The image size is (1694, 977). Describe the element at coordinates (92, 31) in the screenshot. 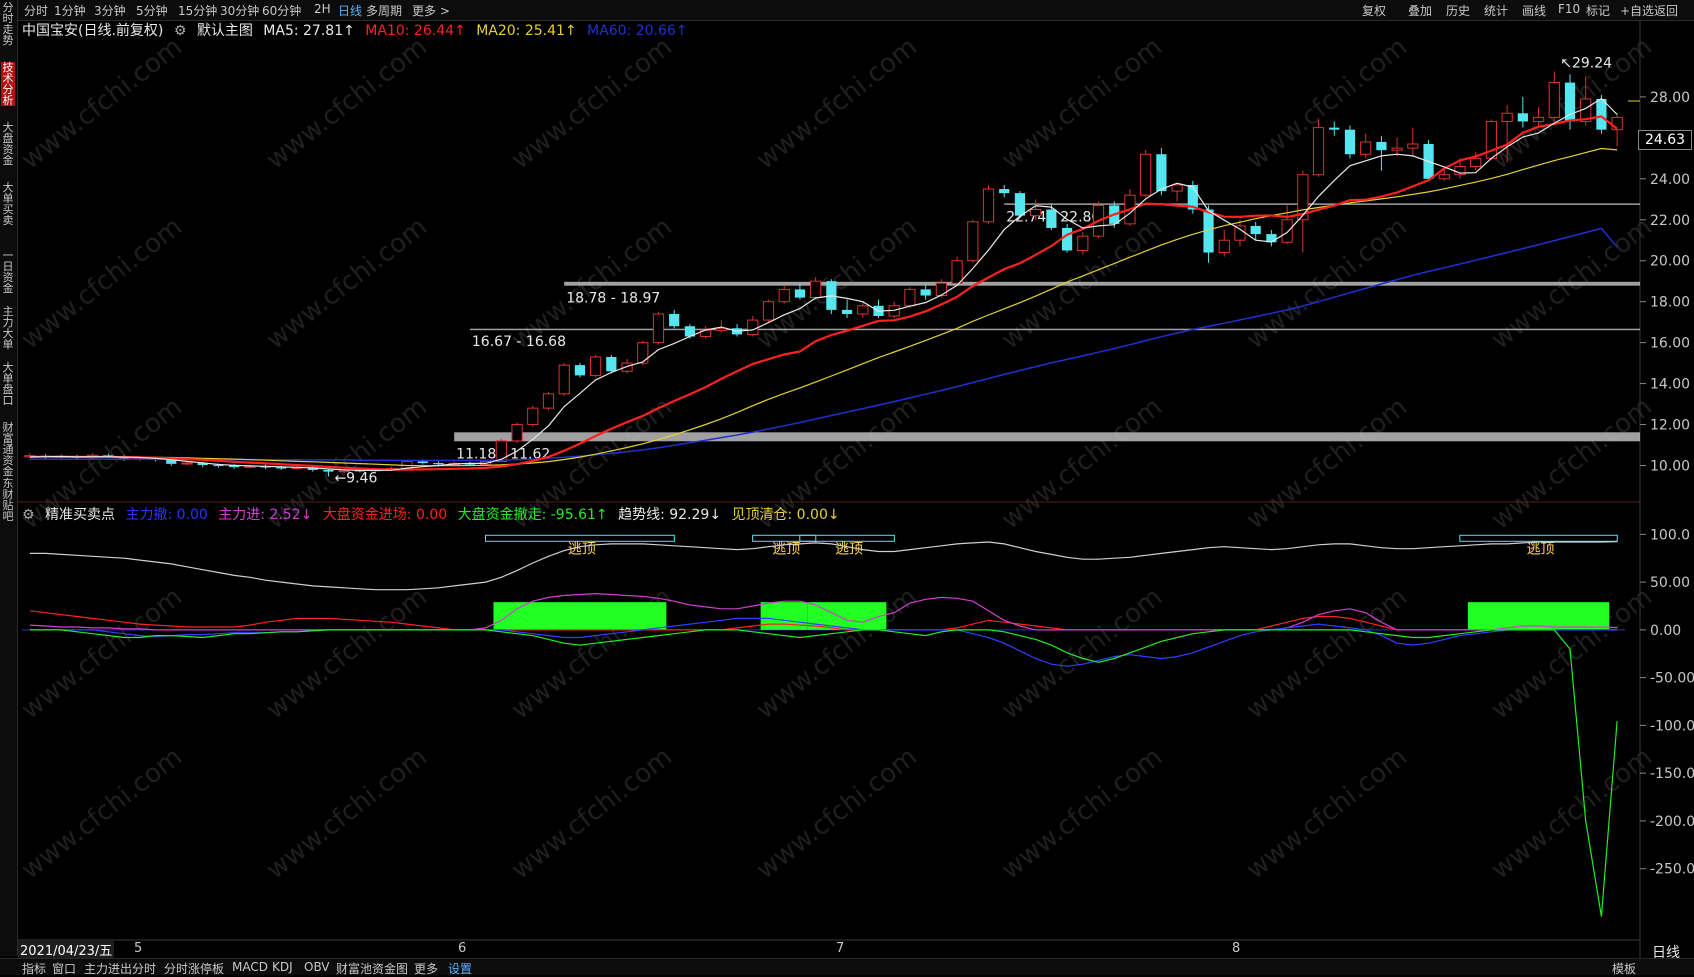

I see `stock-title: 中国宝安(日线.前复权)` at that location.